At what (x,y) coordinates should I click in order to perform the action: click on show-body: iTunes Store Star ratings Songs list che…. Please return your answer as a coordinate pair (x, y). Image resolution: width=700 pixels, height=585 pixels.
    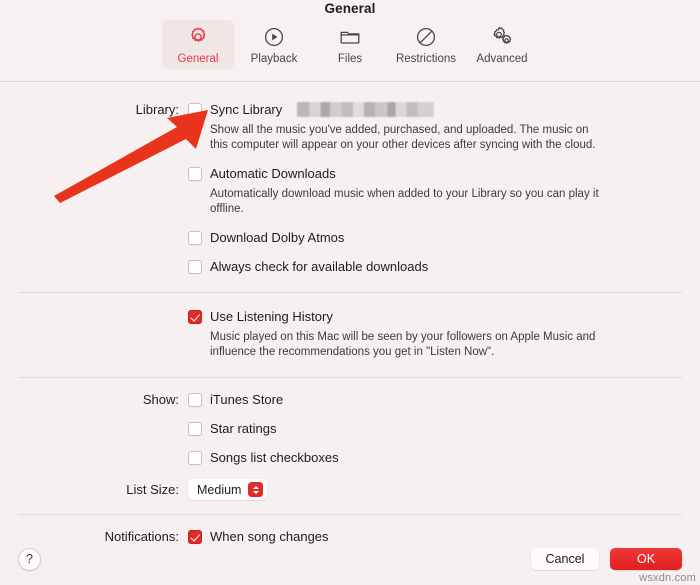
    Looking at the image, I should click on (444, 428).